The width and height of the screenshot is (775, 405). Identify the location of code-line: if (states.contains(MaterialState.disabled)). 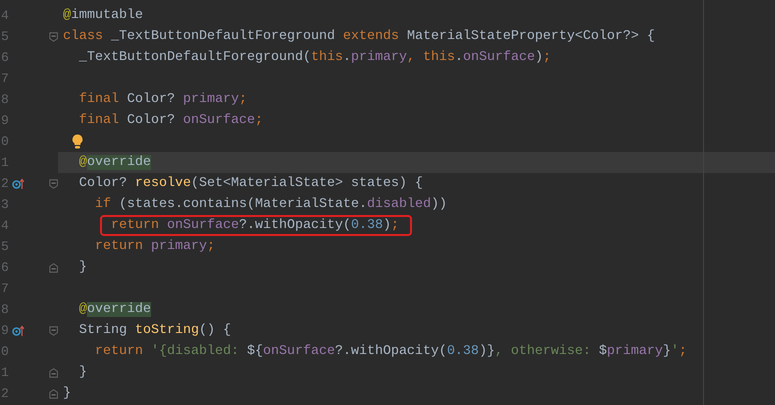
(270, 205).